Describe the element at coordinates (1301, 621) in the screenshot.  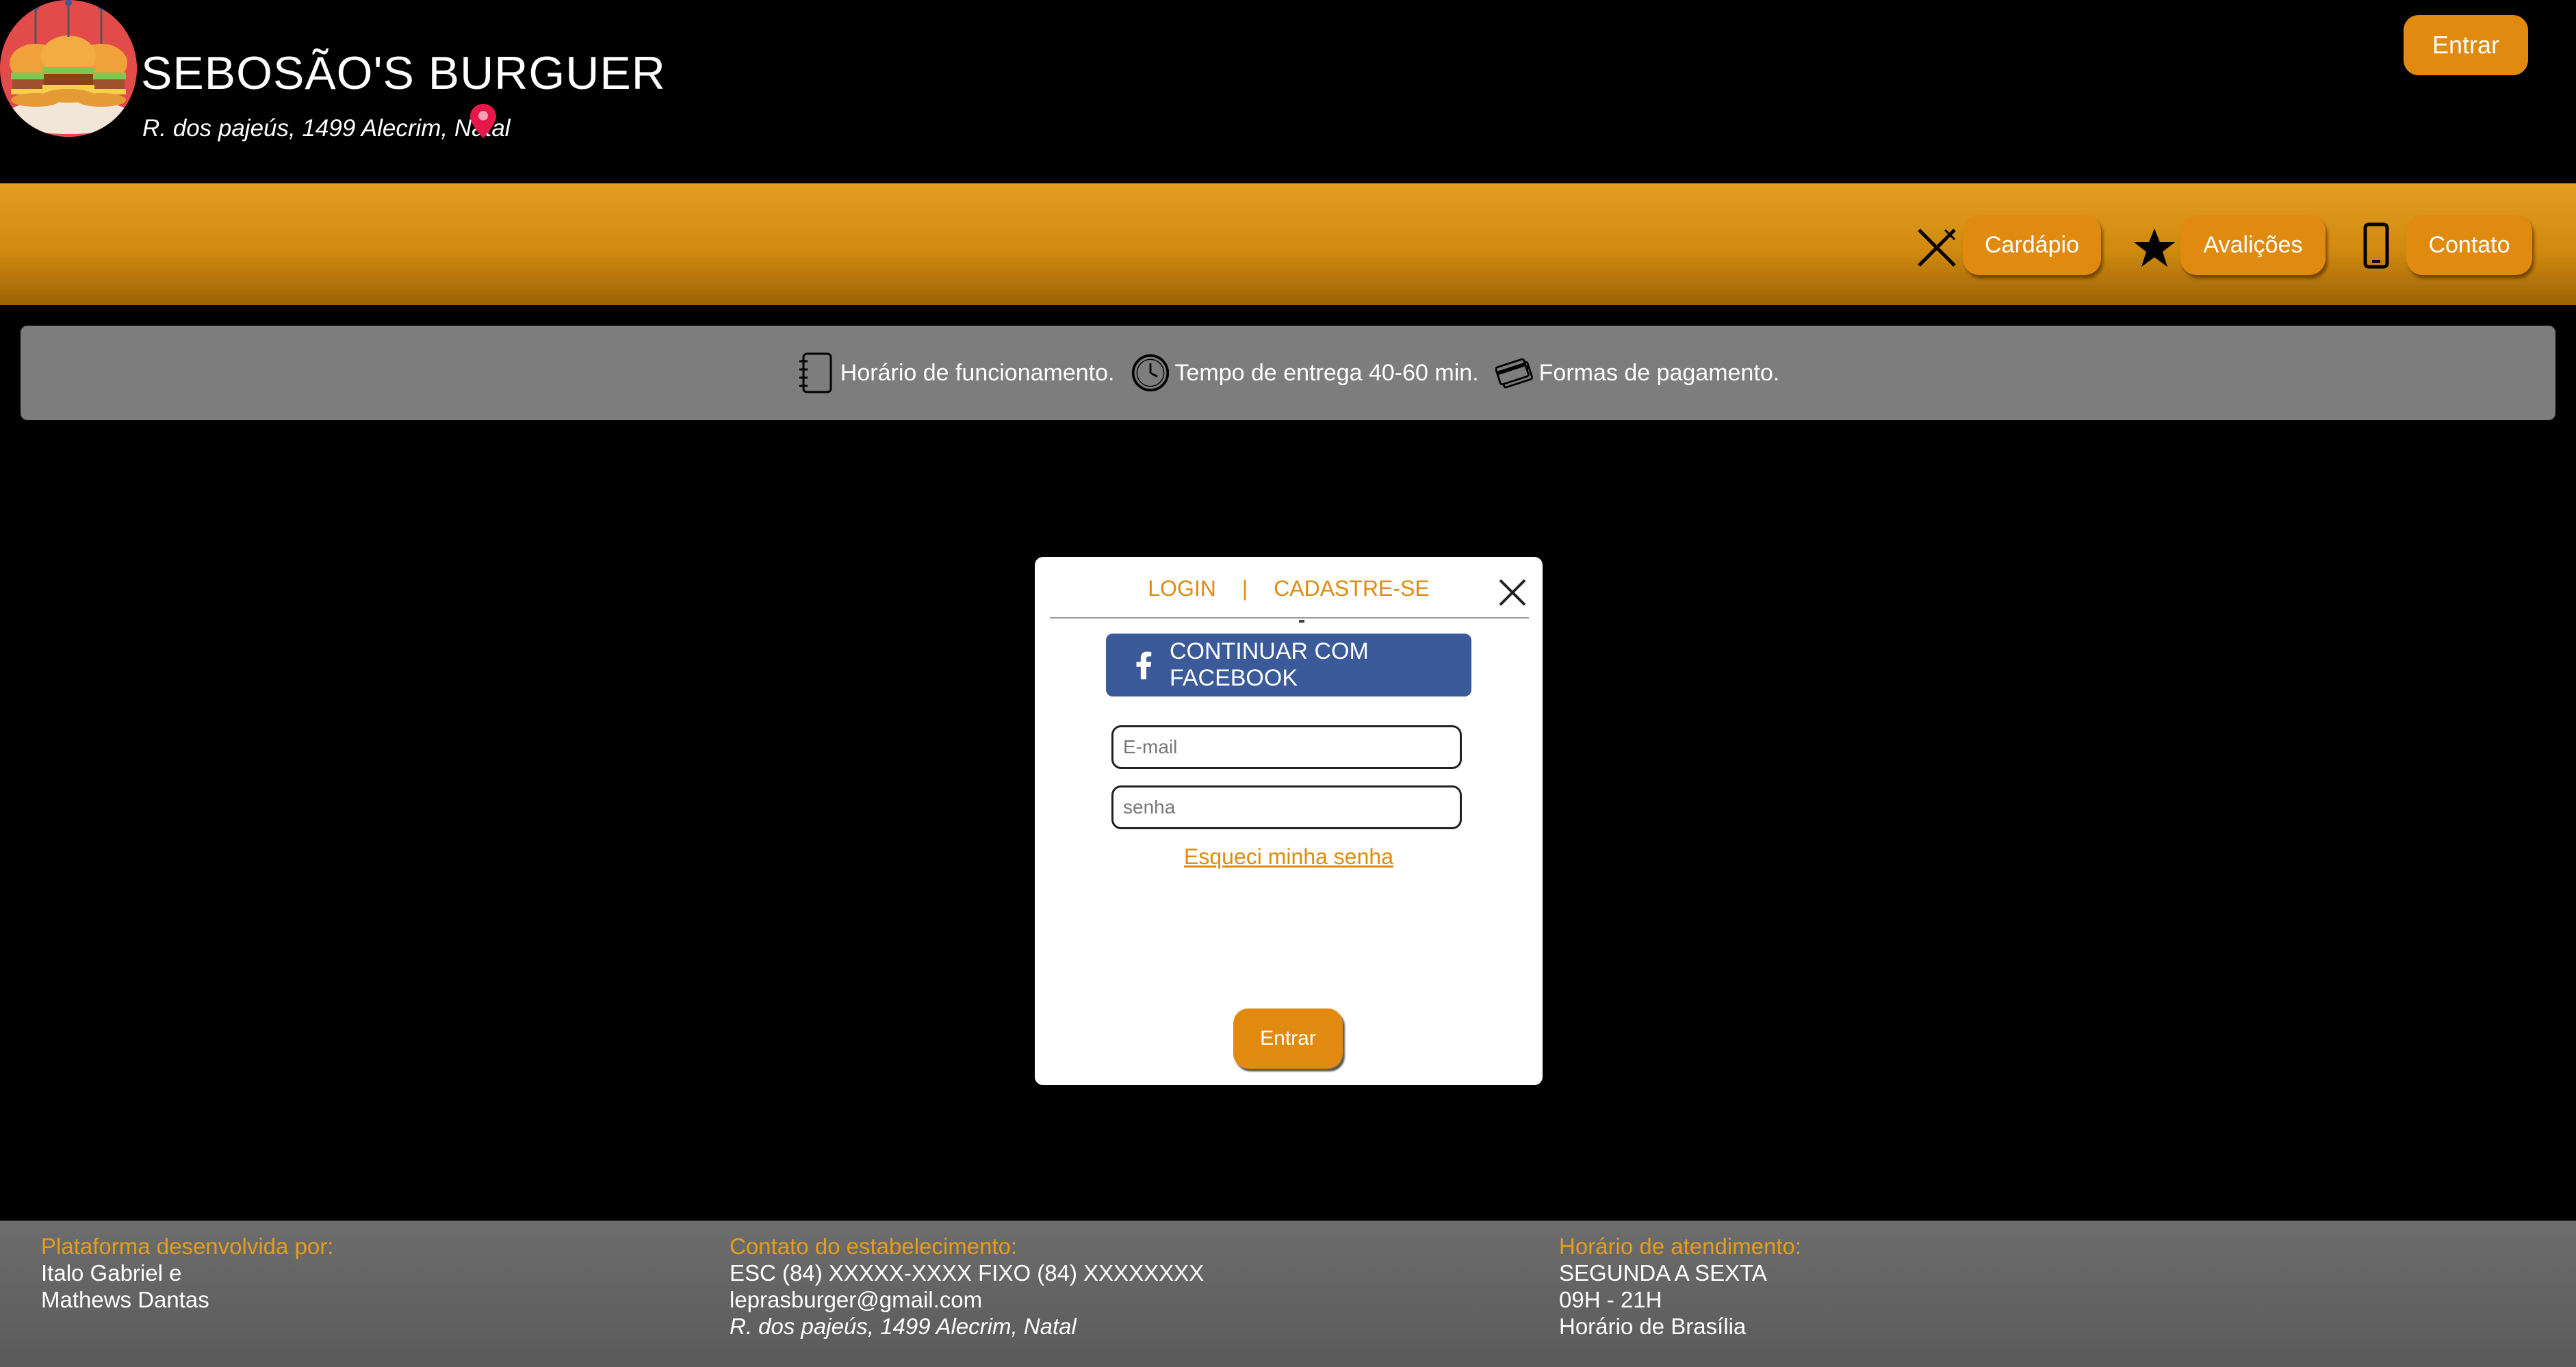
I see `tab-indicator` at that location.